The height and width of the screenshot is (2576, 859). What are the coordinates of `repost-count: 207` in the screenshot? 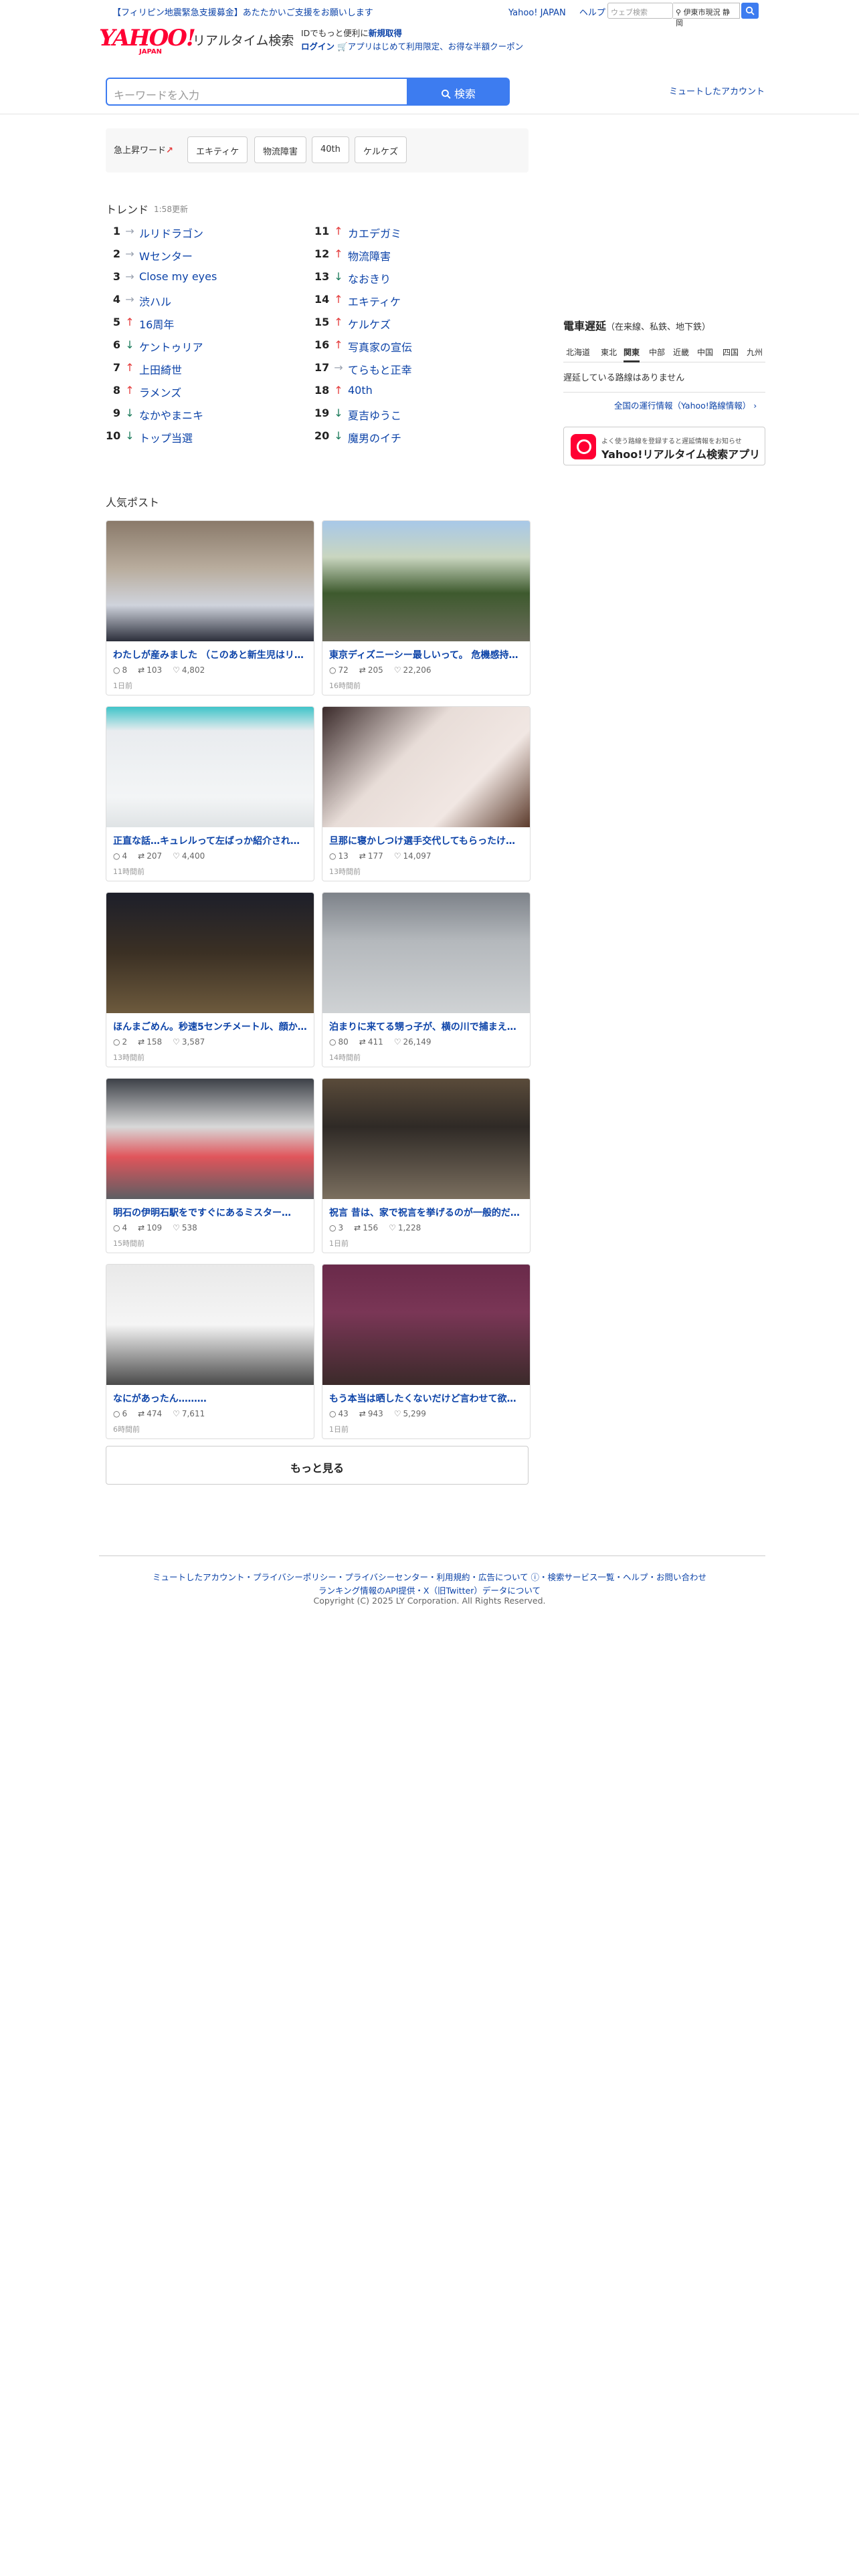 It's located at (155, 856).